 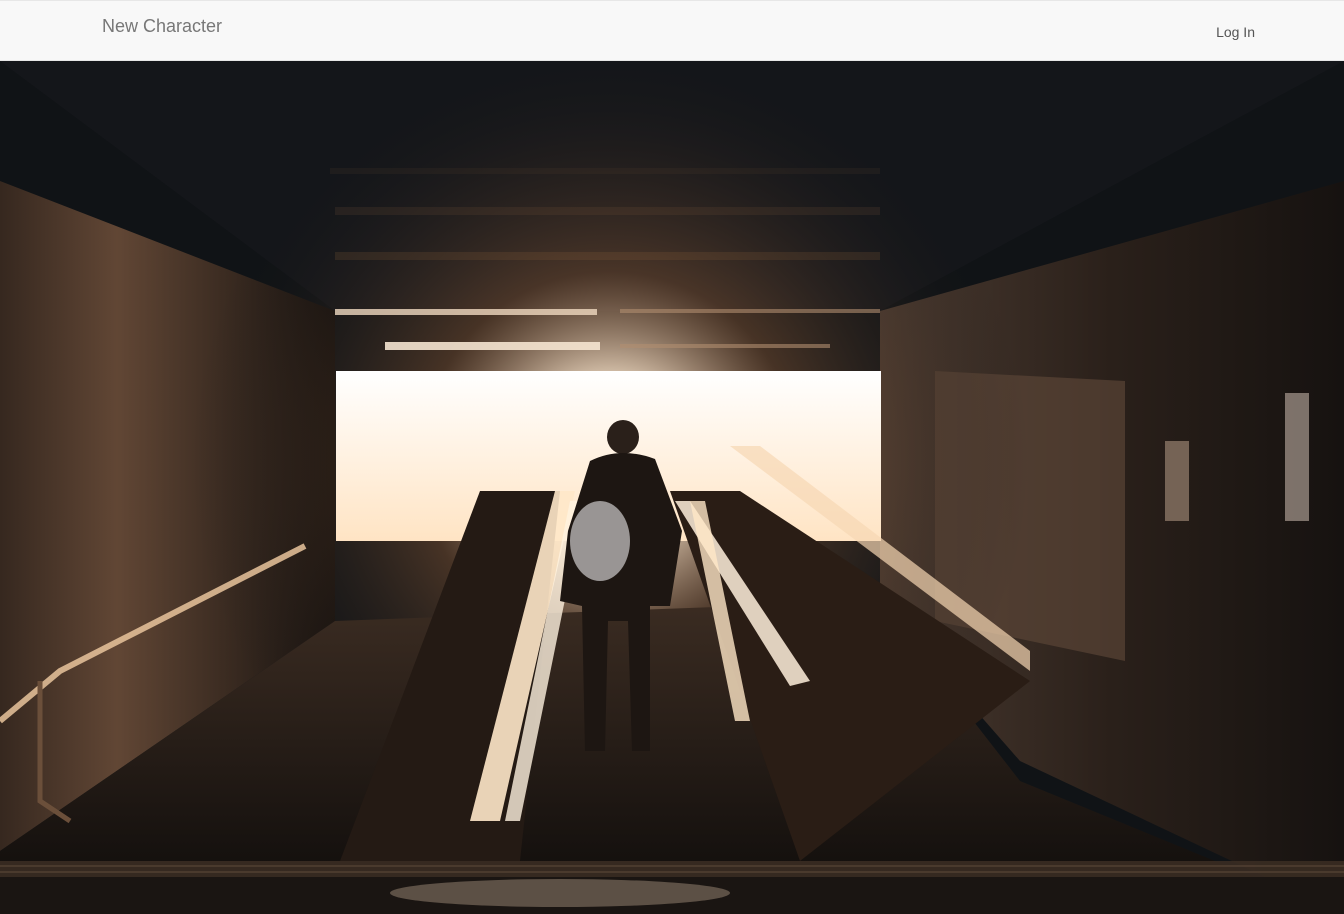 I want to click on brand-link: New Character, so click(x=162, y=26).